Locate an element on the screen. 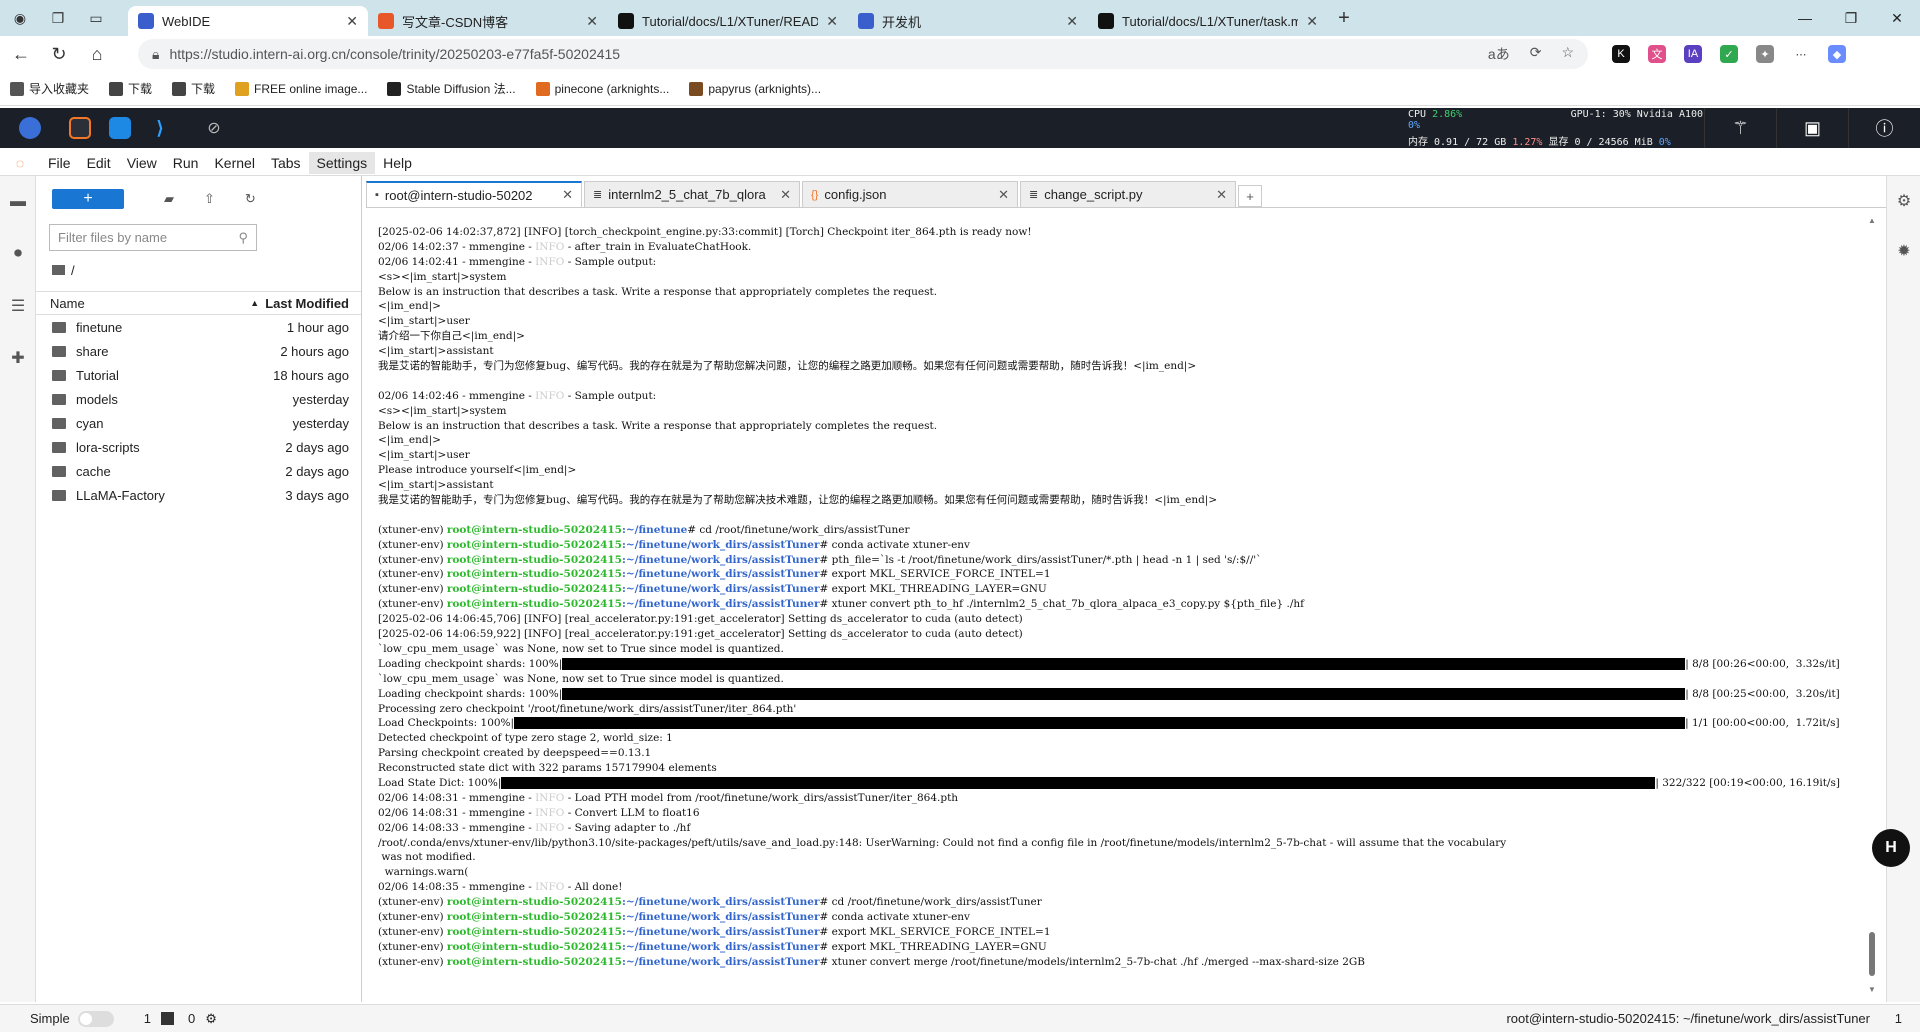  terminal-count: 1 is located at coordinates (147, 1018).